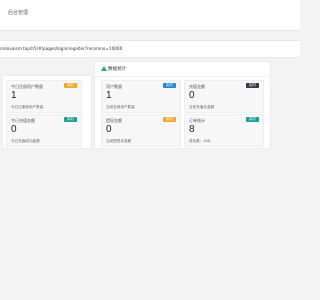 The width and height of the screenshot is (320, 300). Describe the element at coordinates (119, 141) in the screenshot. I see `card-note: 当前提现总金额` at that location.